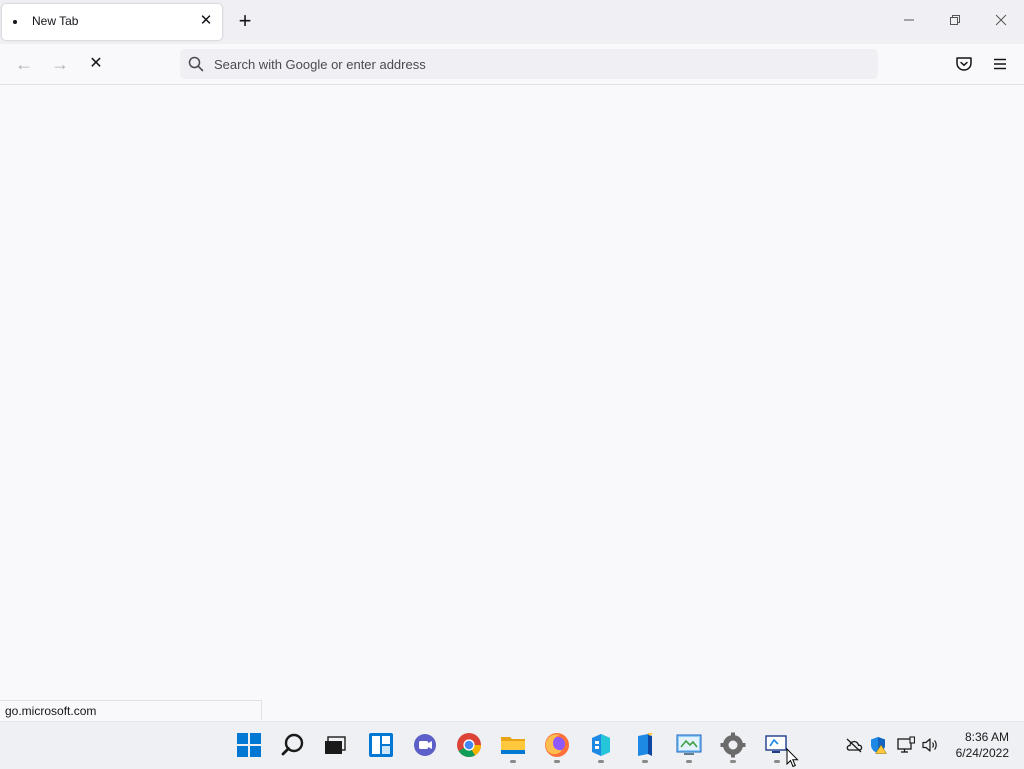  I want to click on chat-icon, so click(425, 745).